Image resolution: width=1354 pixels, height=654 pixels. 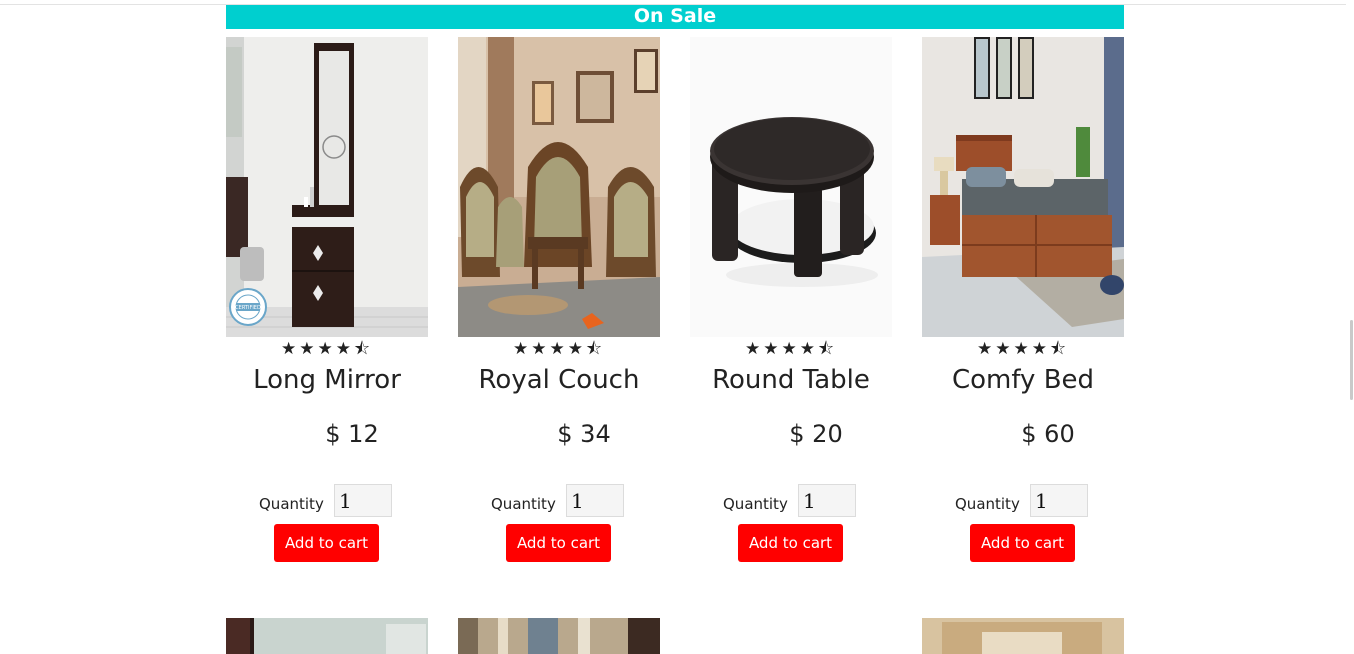 What do you see at coordinates (675, 17) in the screenshot?
I see `on-sale-banner: On Sale` at bounding box center [675, 17].